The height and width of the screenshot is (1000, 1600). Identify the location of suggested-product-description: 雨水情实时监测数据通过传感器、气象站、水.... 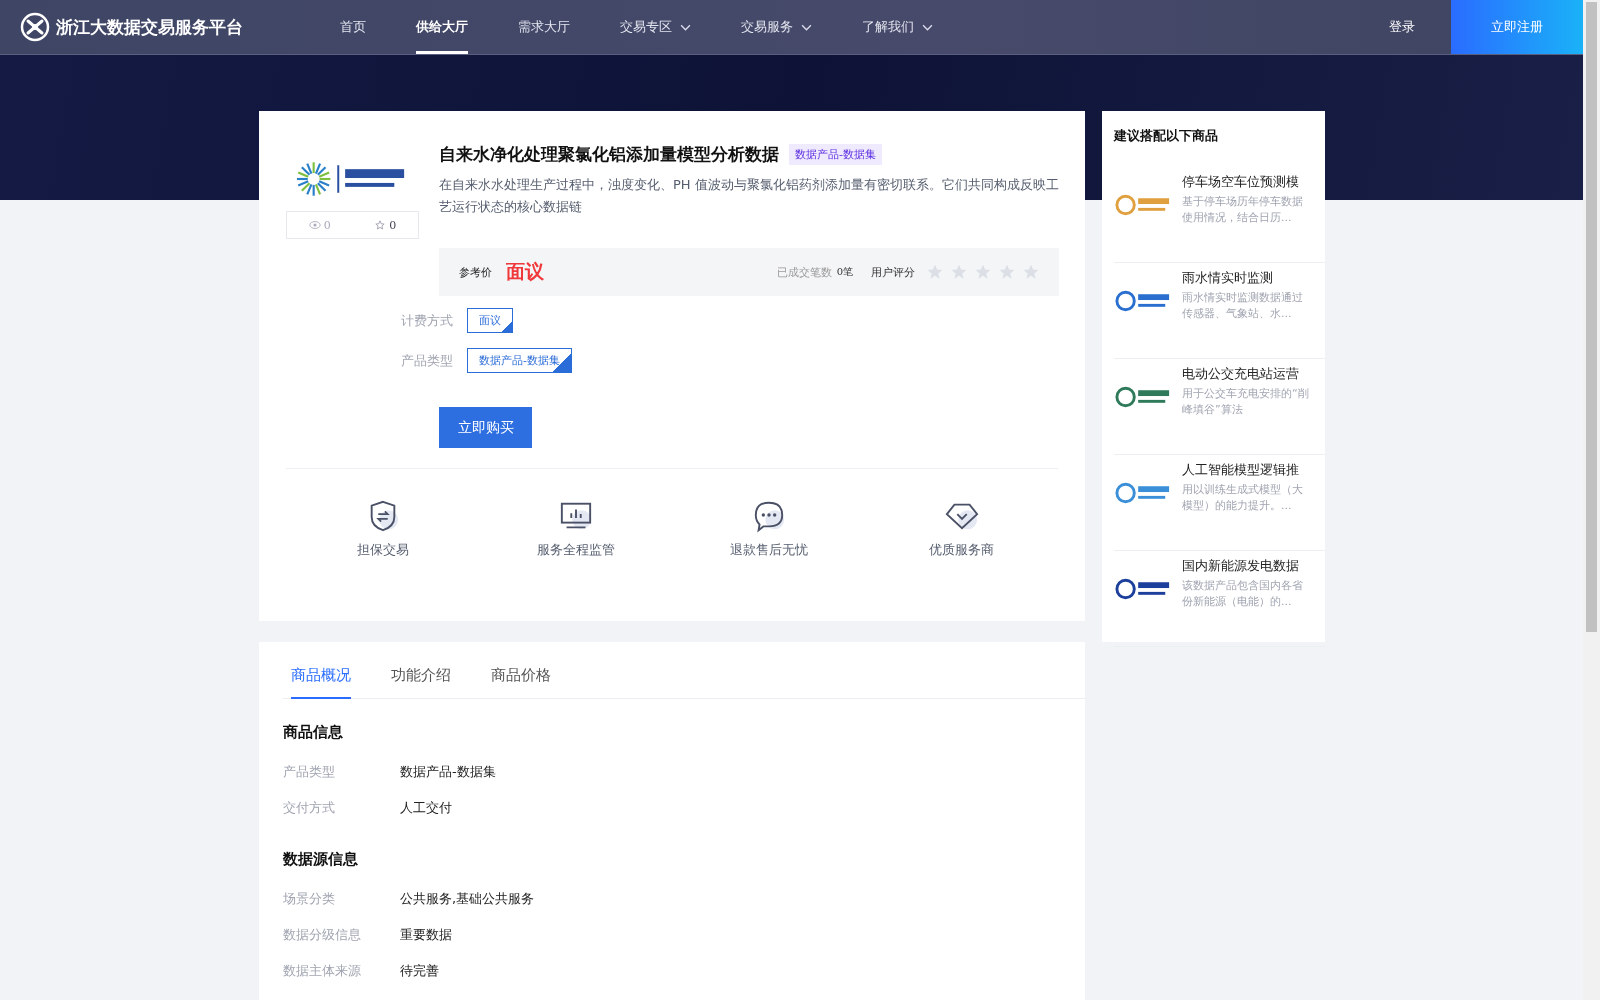
(1243, 306).